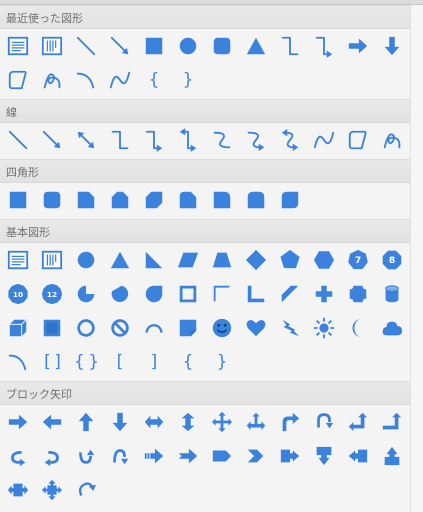  What do you see at coordinates (392, 456) in the screenshot?
I see `up-arrow-callout-icon` at bounding box center [392, 456].